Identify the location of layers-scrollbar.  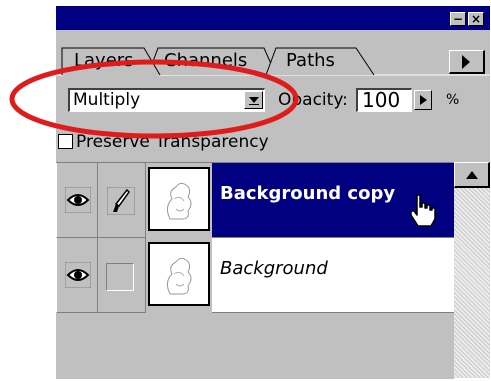
(472, 270).